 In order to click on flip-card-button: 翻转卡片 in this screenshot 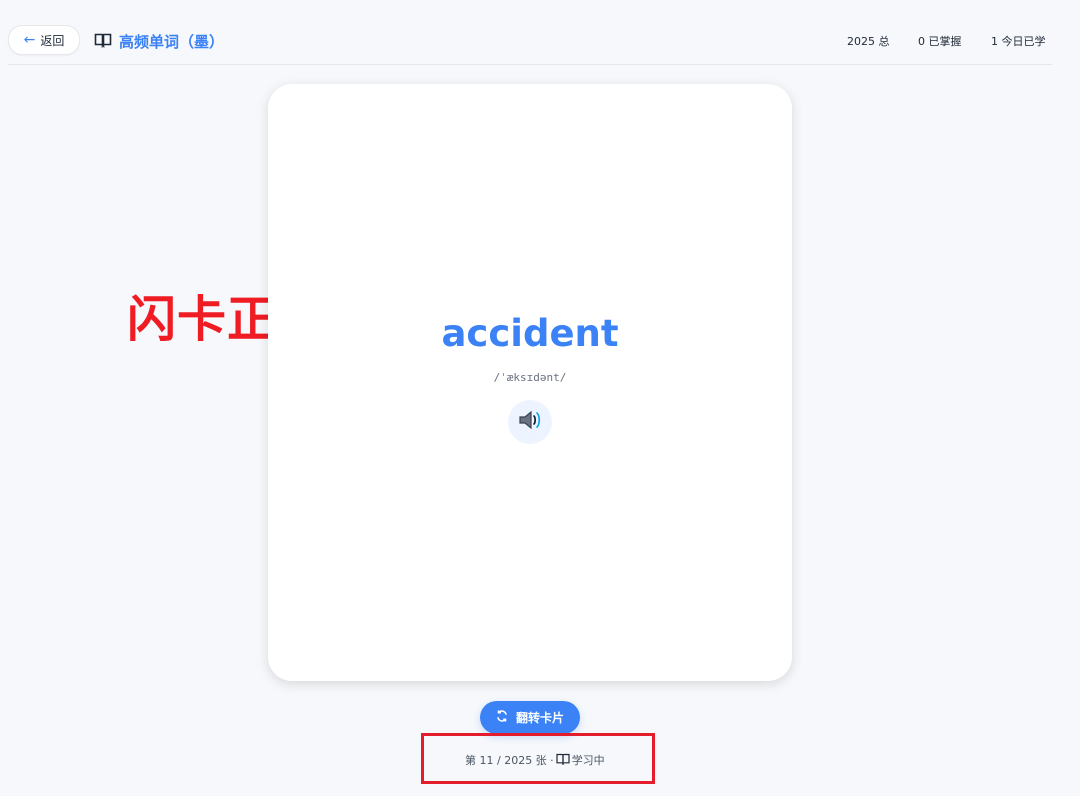, I will do `click(530, 717)`.